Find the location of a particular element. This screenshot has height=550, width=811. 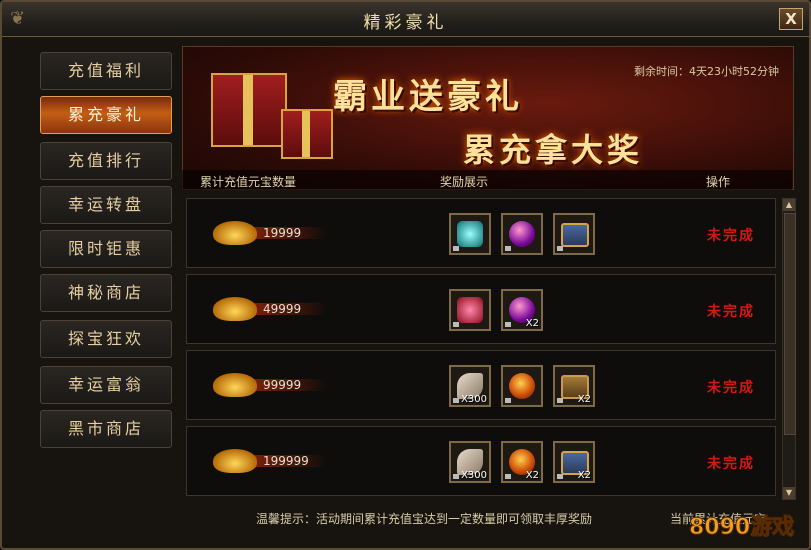

purple-orb-icon is located at coordinates (522, 234).